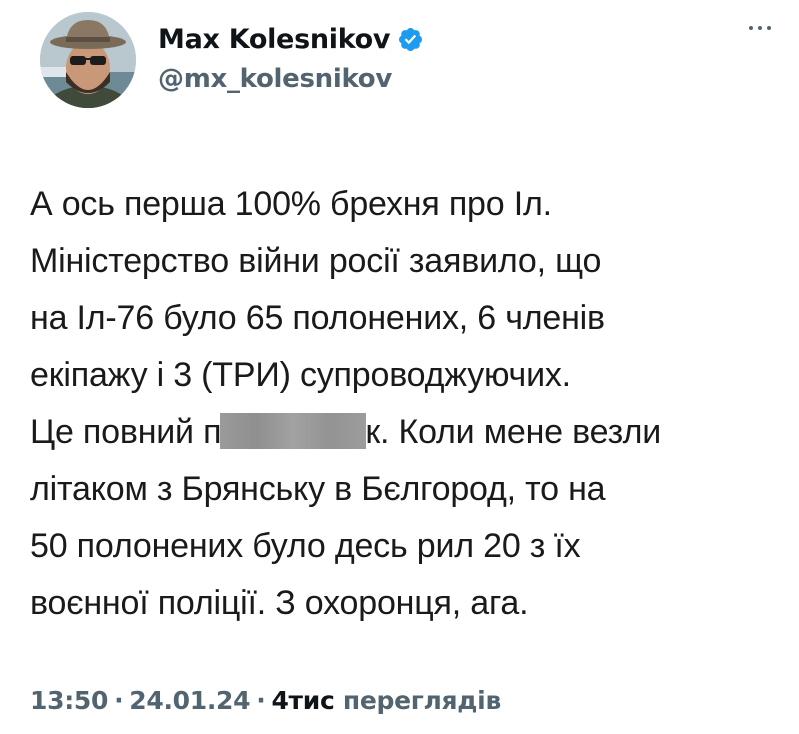 The height and width of the screenshot is (734, 799). I want to click on author-names: Max Kolesnikov @mx_kolesnikov, so click(291, 57).